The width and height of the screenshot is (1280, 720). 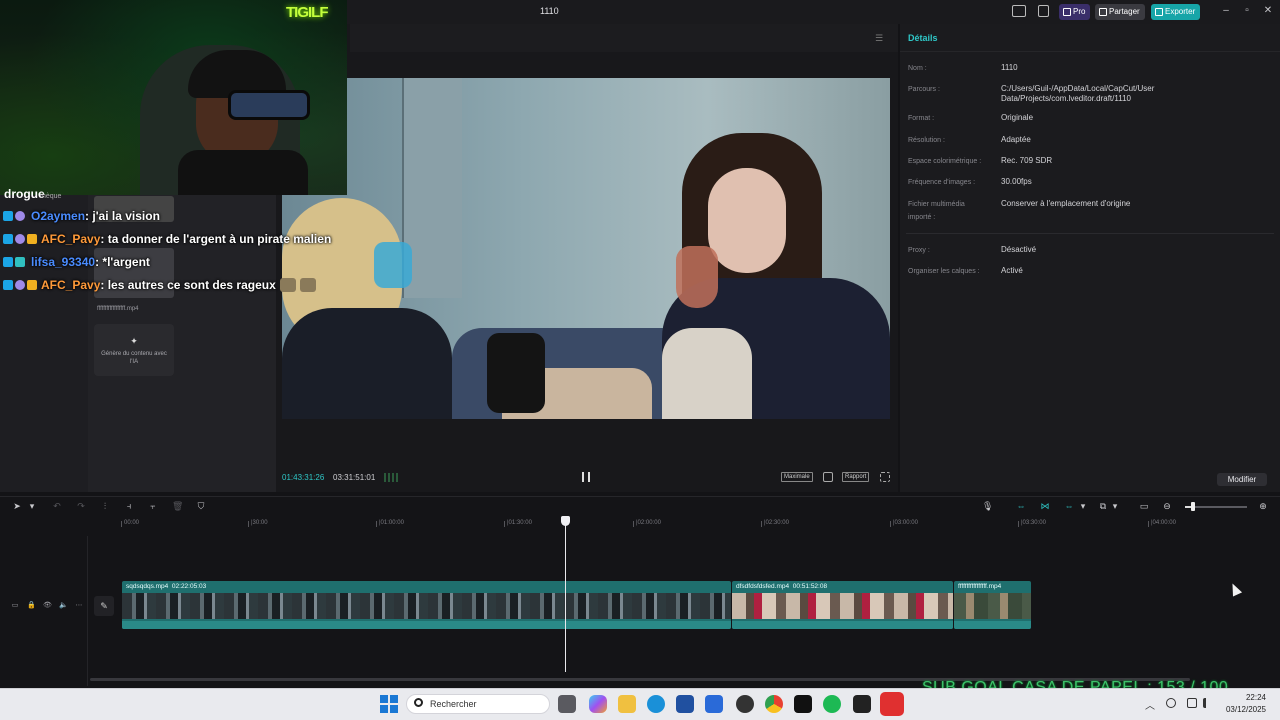 I want to click on pro-button: Pro, so click(x=1075, y=12).